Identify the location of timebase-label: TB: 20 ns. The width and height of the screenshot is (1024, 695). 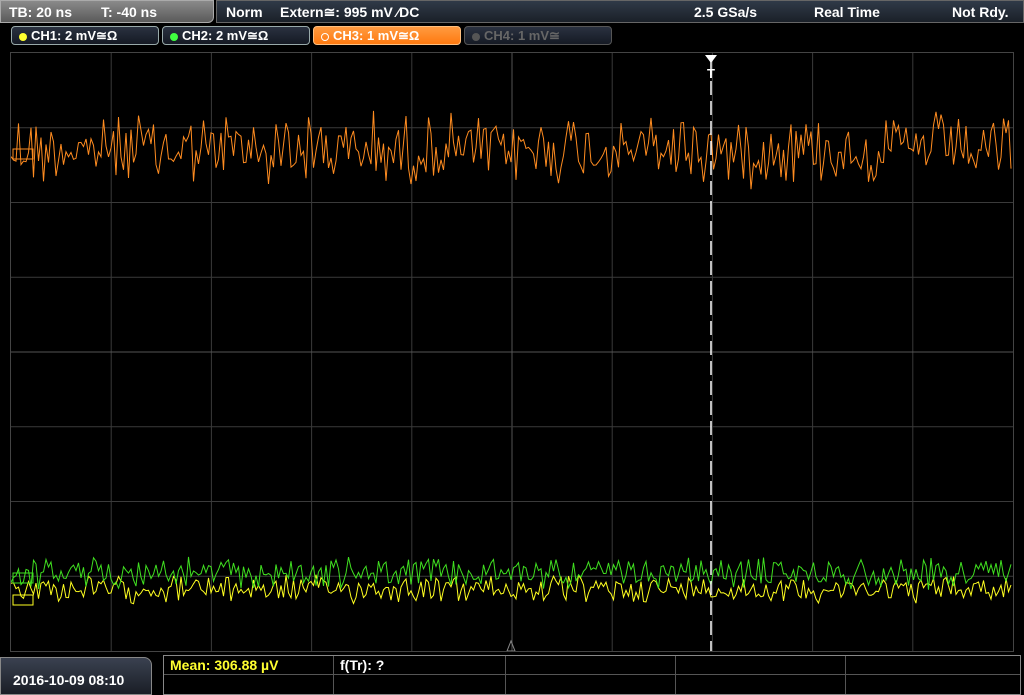
(41, 12).